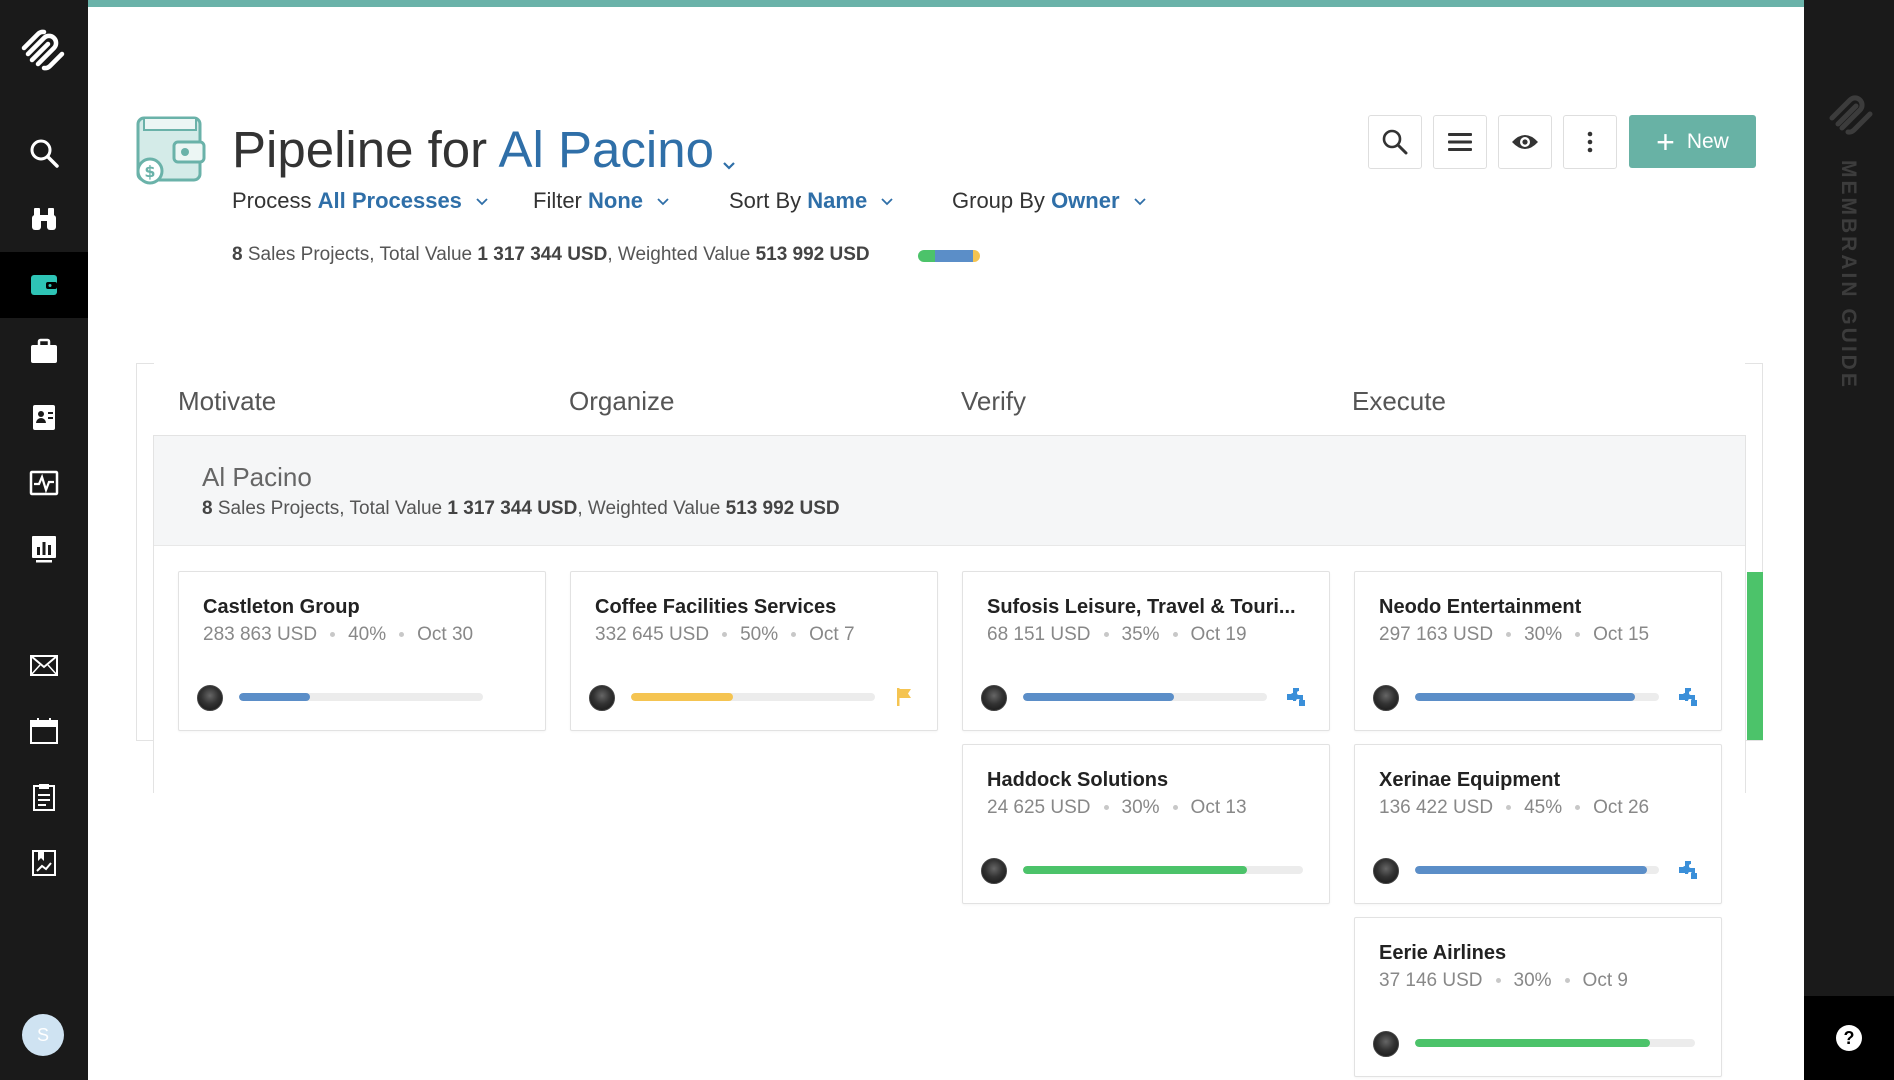 The height and width of the screenshot is (1080, 1894). I want to click on owner-dropdown: Al Pacino, so click(606, 149).